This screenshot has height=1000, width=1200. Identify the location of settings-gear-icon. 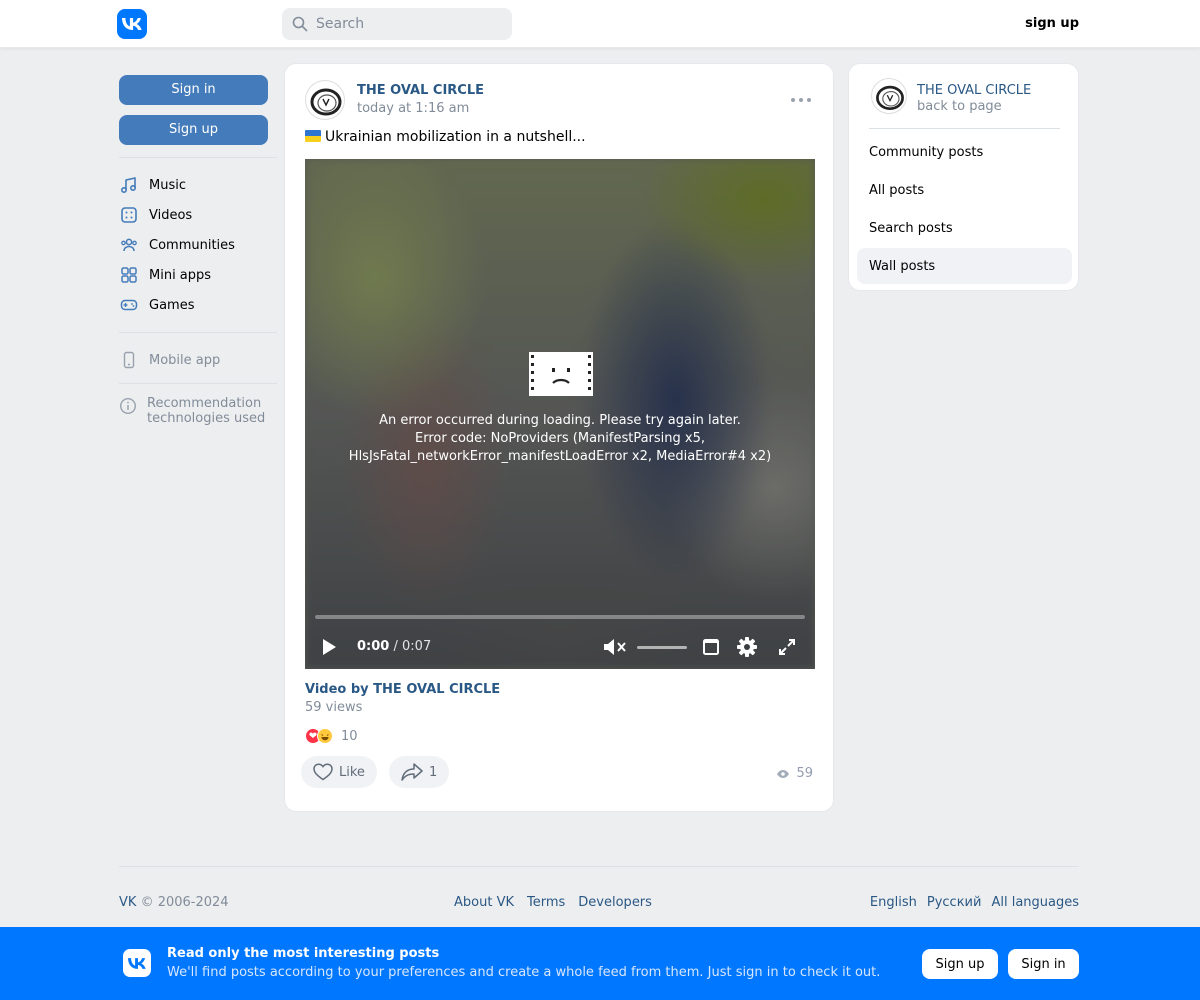
(747, 647).